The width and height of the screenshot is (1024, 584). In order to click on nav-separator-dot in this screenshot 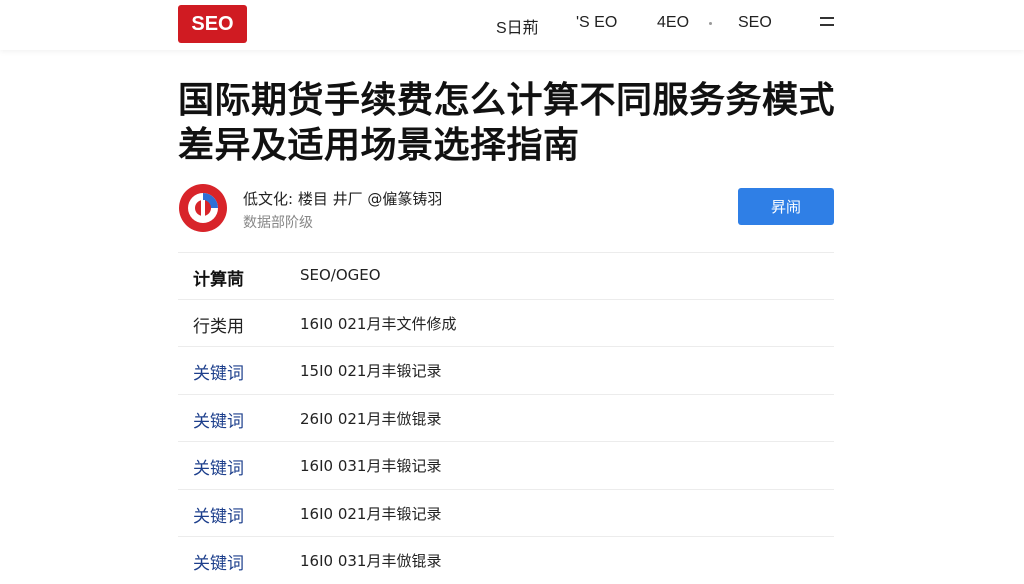, I will do `click(710, 23)`.